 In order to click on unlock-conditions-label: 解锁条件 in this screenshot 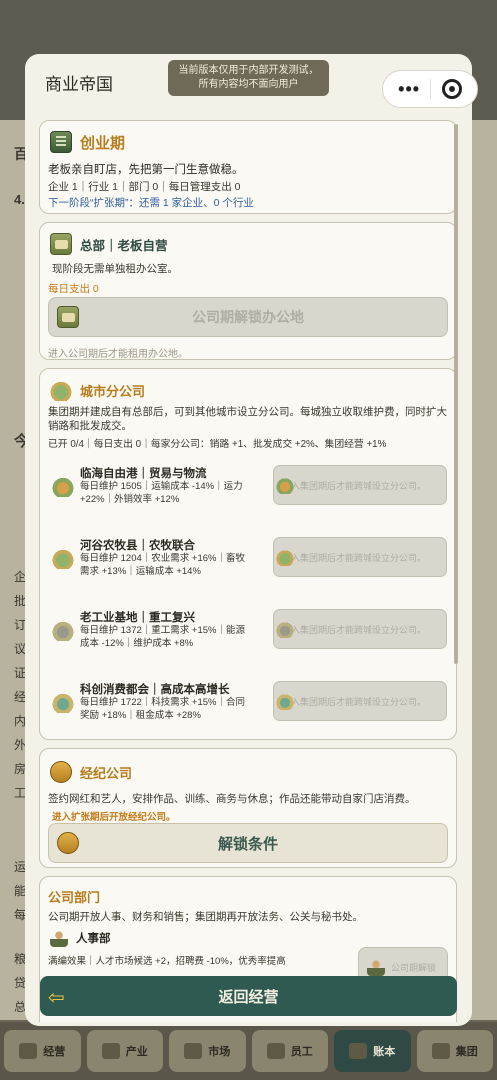, I will do `click(247, 844)`.